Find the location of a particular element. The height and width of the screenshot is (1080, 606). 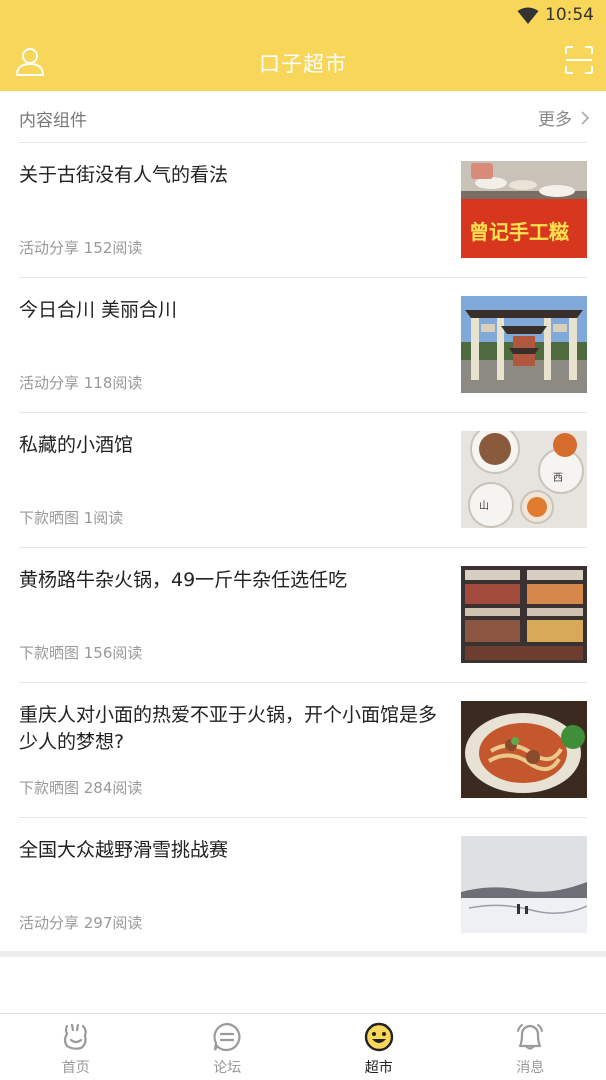

thumbnail-image: 曾记手工糍 is located at coordinates (524, 209).